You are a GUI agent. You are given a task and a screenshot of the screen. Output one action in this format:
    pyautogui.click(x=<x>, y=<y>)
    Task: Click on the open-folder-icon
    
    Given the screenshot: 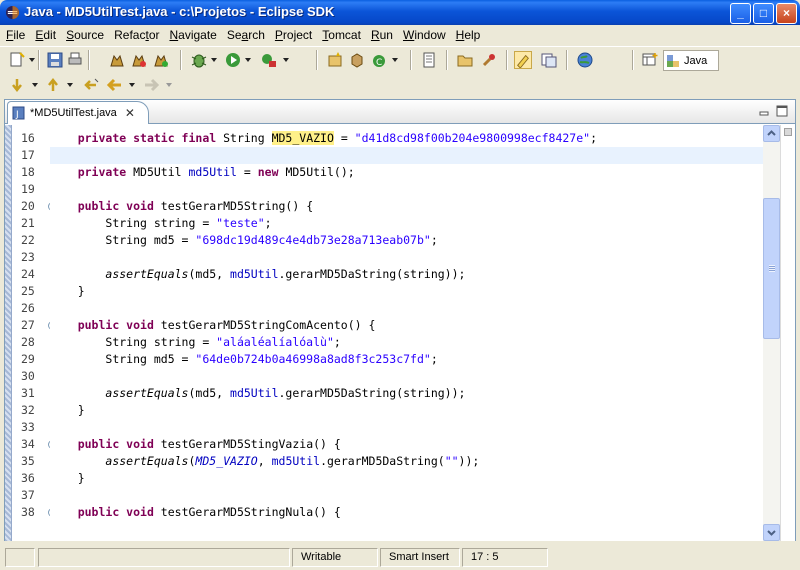 What is the action you would take?
    pyautogui.click(x=465, y=60)
    